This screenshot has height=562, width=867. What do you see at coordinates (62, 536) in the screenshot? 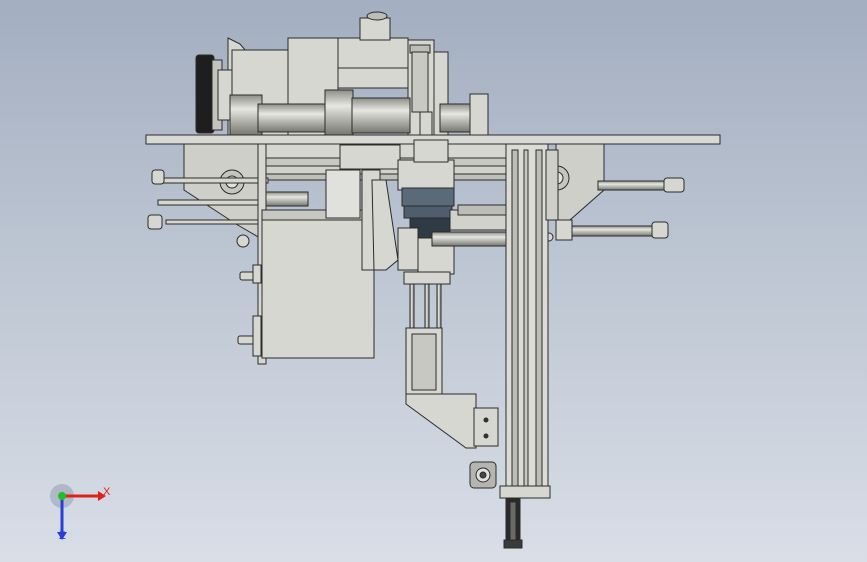
I see `z-axis-label: Z` at bounding box center [62, 536].